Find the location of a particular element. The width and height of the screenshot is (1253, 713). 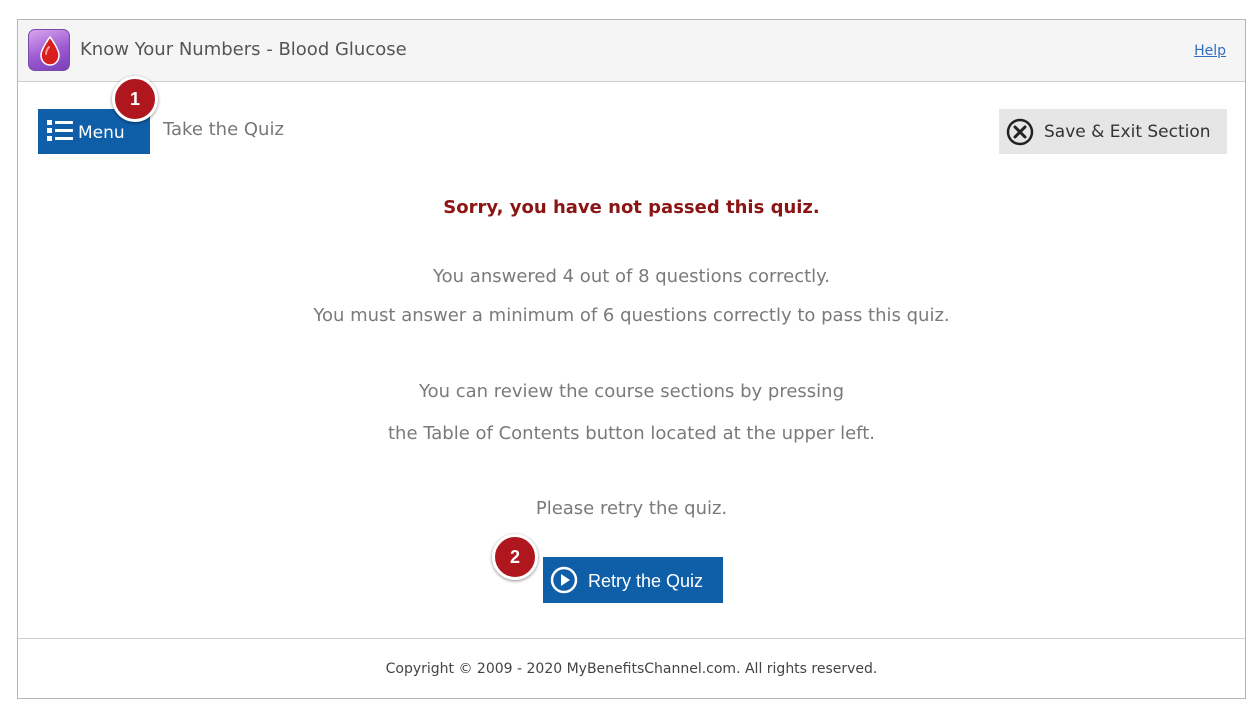

list-icon is located at coordinates (60, 130).